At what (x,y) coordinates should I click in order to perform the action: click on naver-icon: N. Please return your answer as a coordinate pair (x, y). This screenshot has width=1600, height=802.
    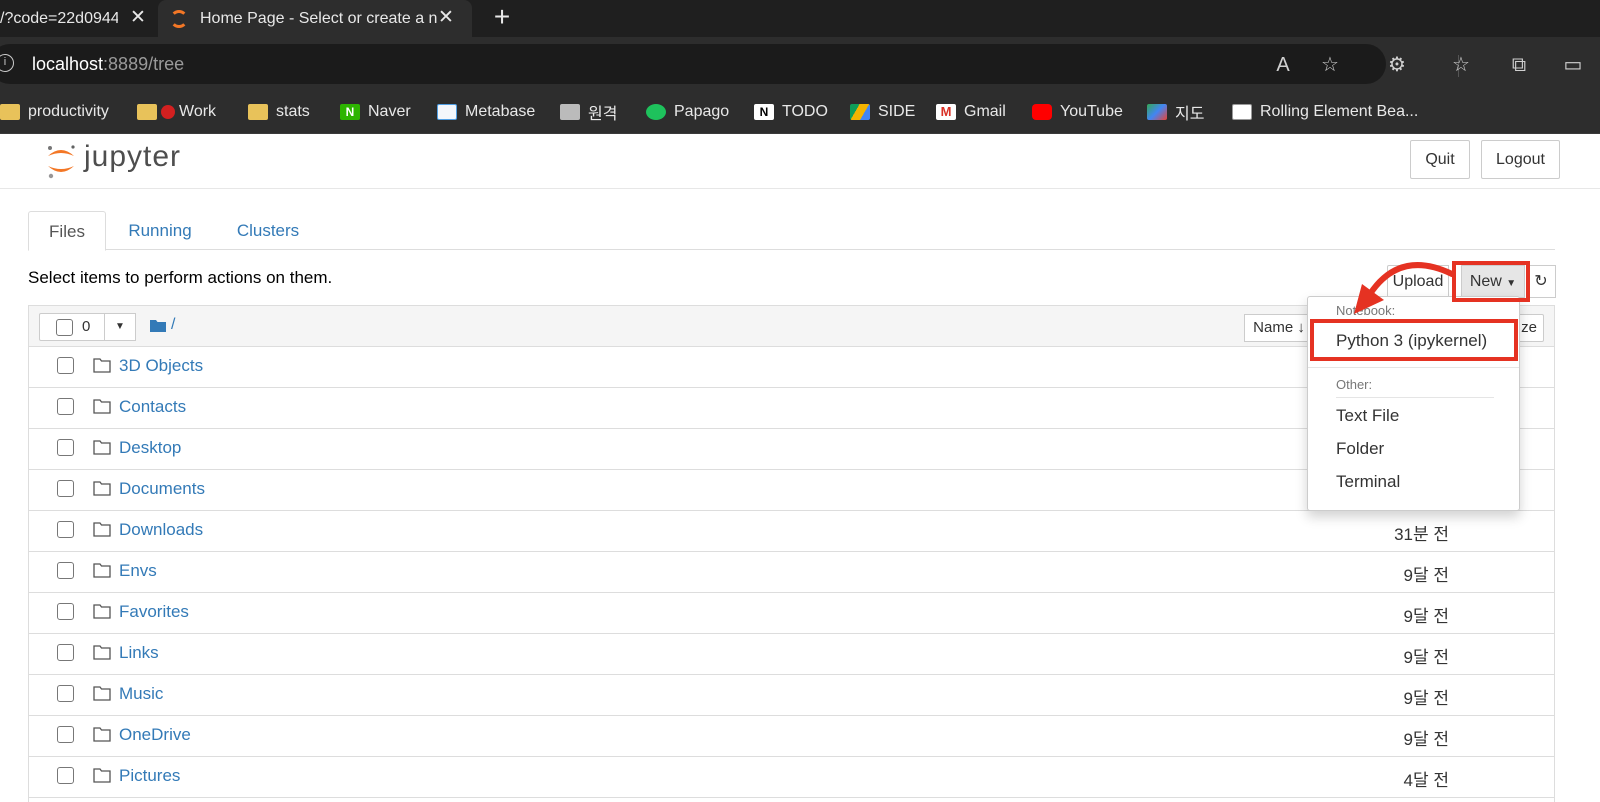
    Looking at the image, I should click on (350, 112).